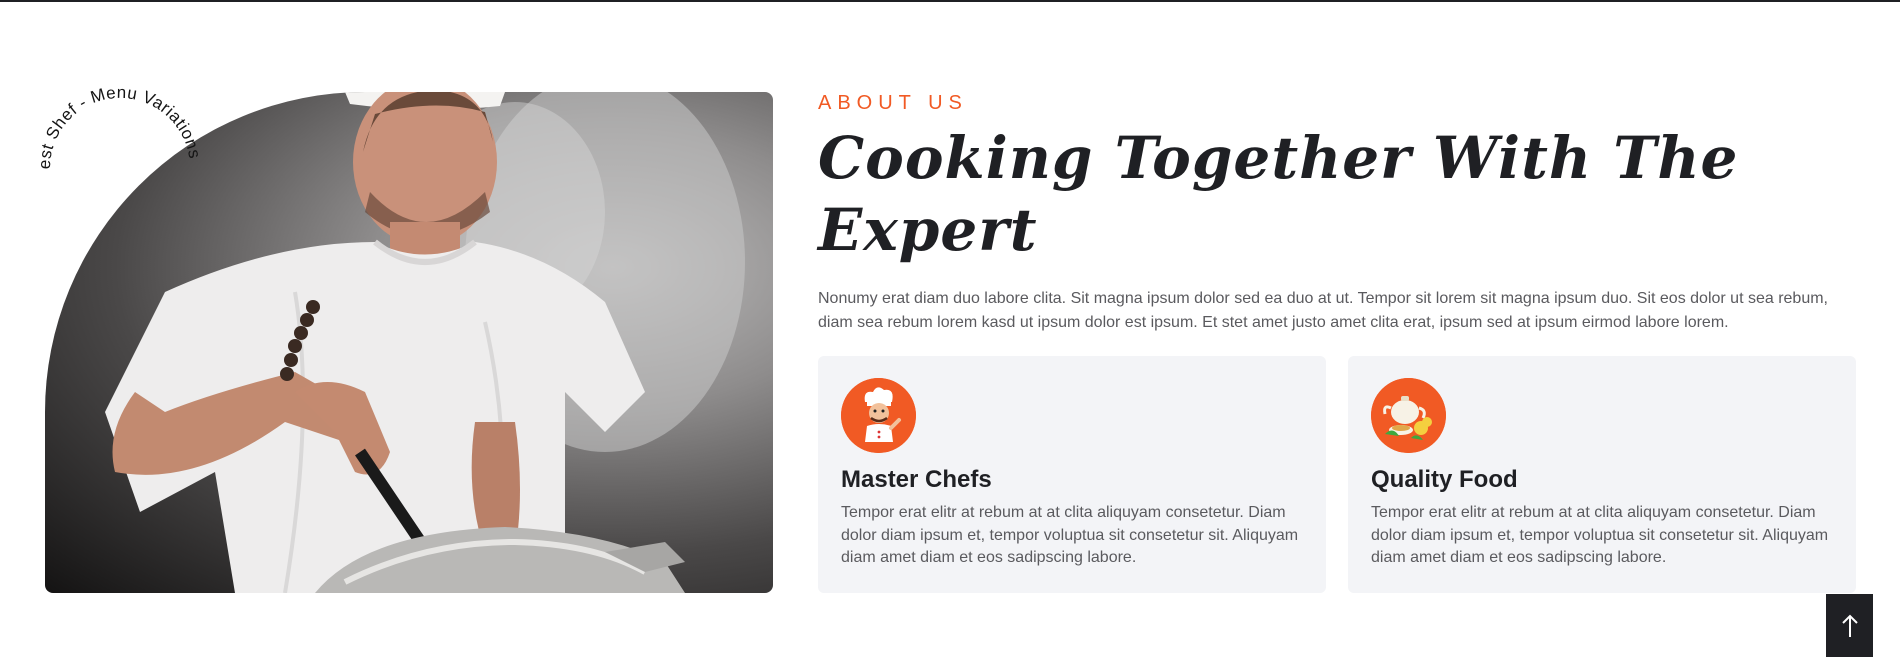 Image resolution: width=1900 pixels, height=657 pixels. I want to click on back-to-top-button, so click(1849, 625).